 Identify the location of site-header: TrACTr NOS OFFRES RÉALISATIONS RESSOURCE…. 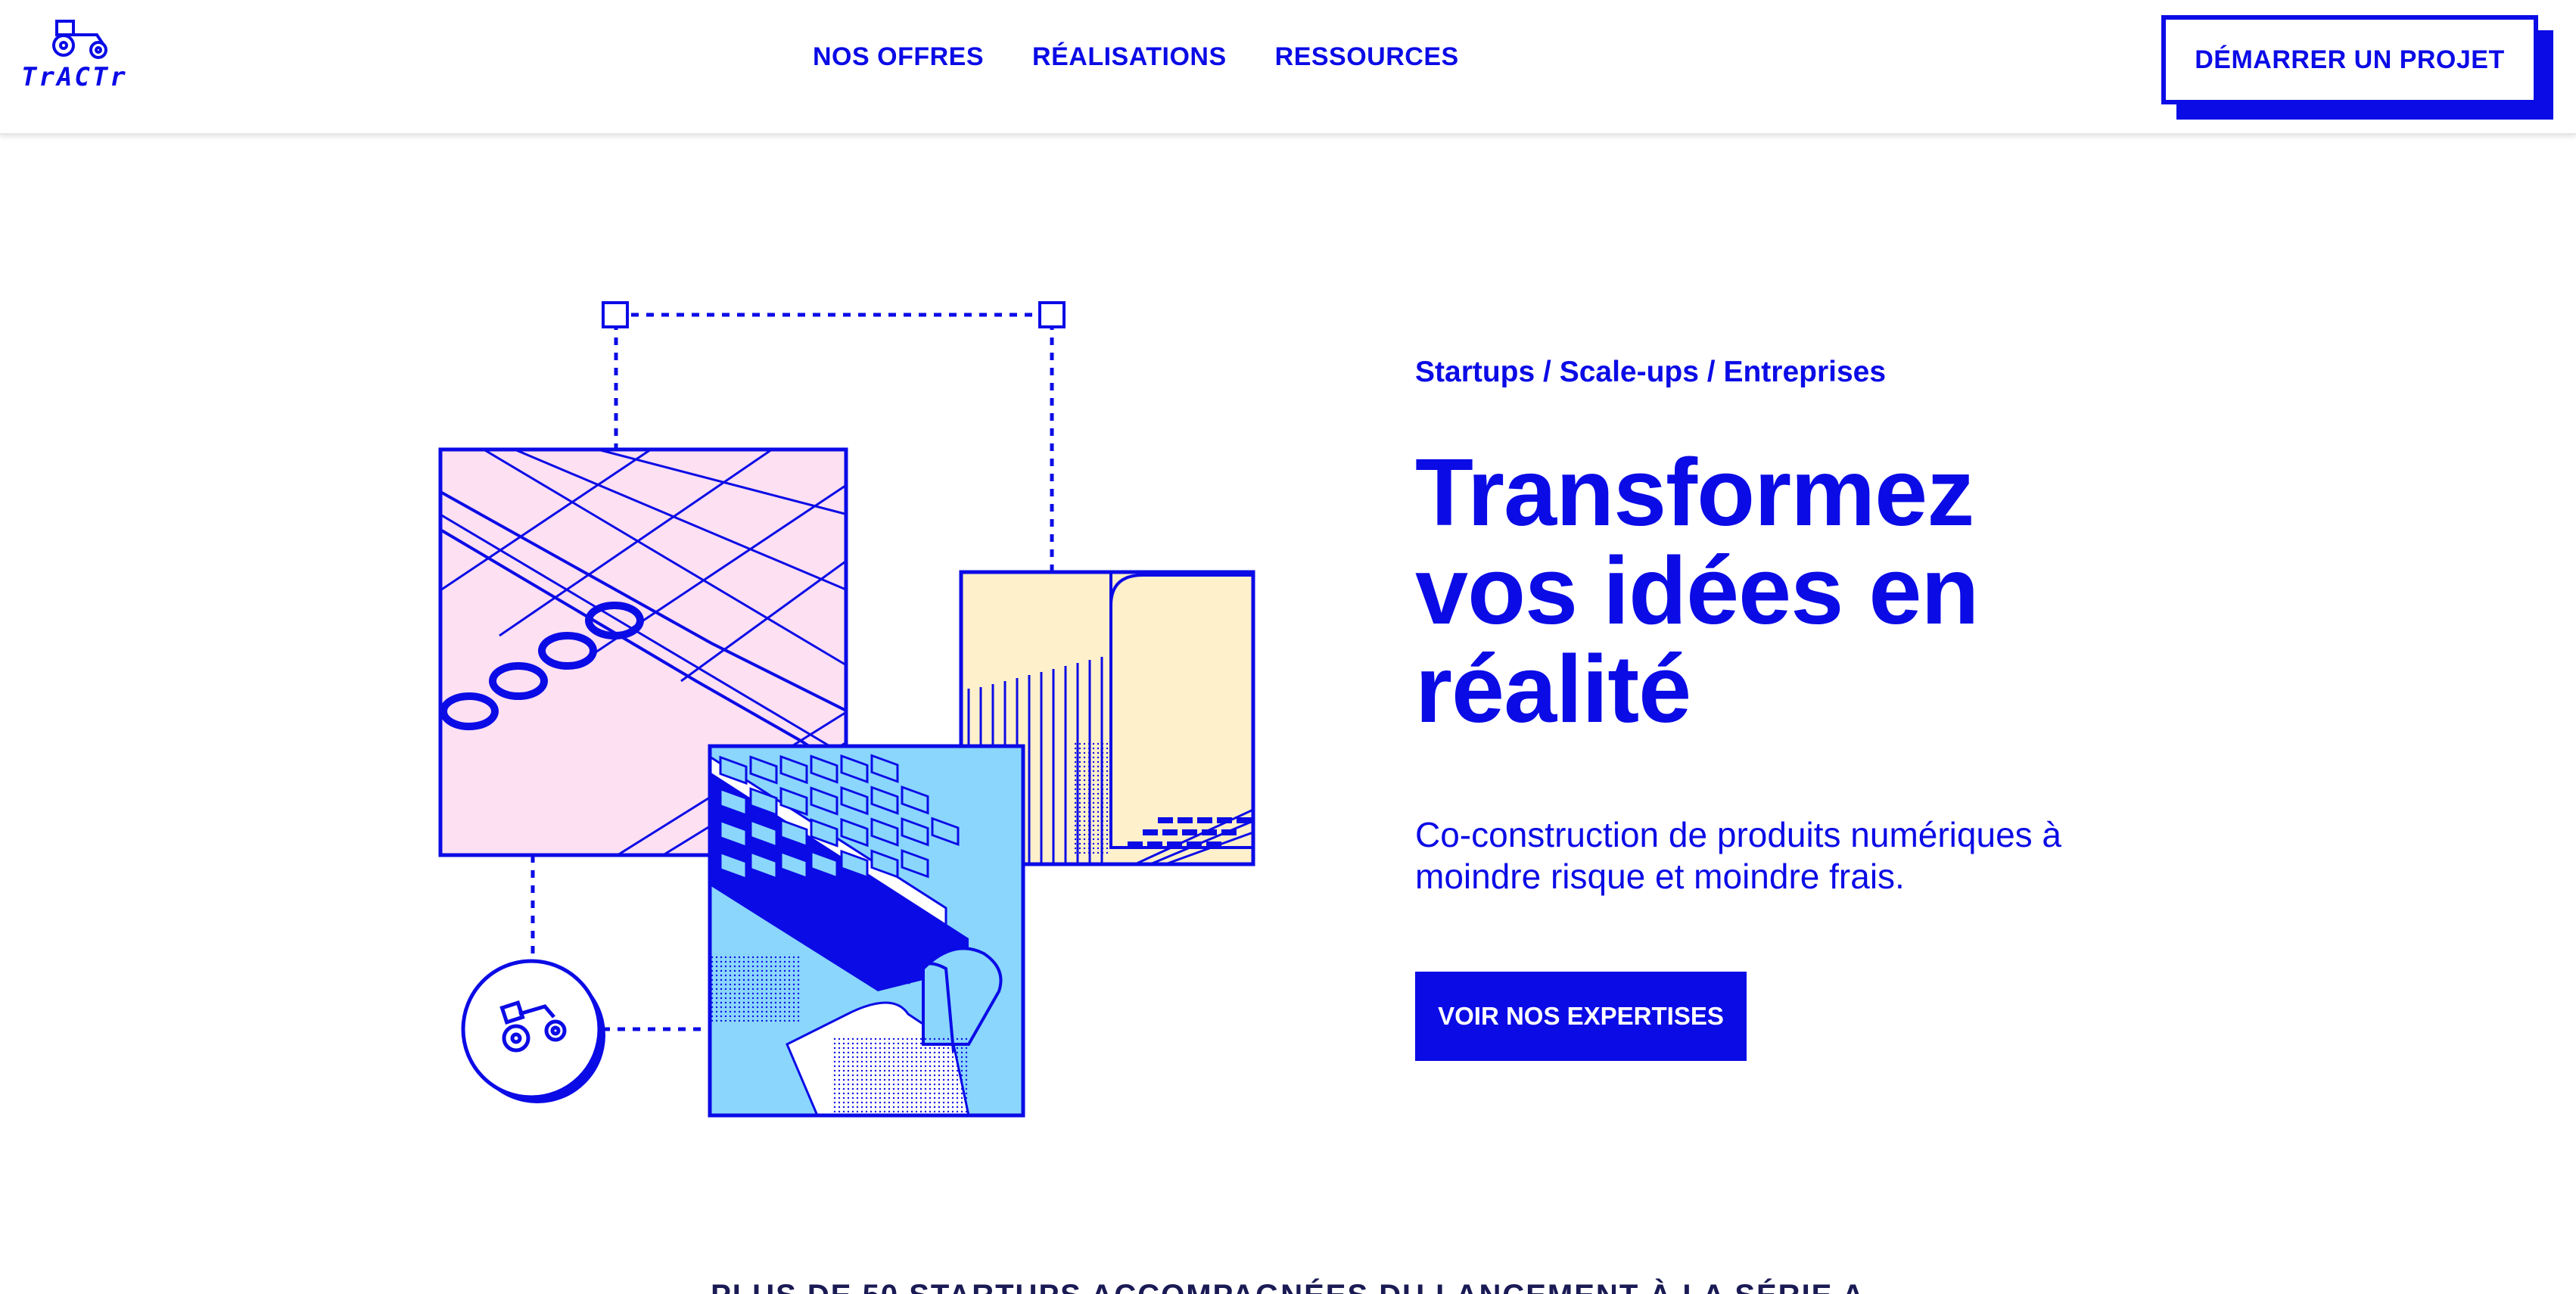
(1288, 67).